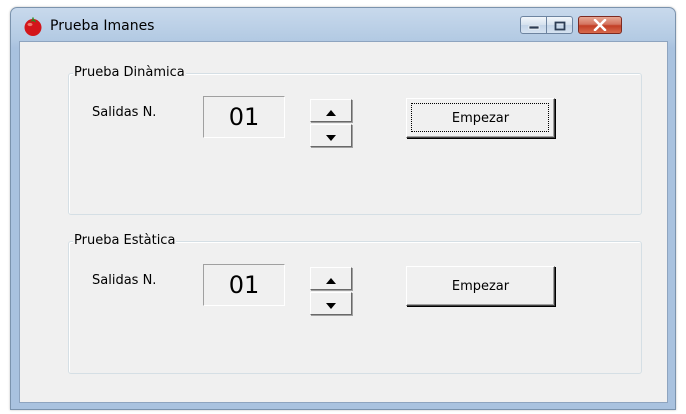  I want to click on close-icon, so click(600, 25).